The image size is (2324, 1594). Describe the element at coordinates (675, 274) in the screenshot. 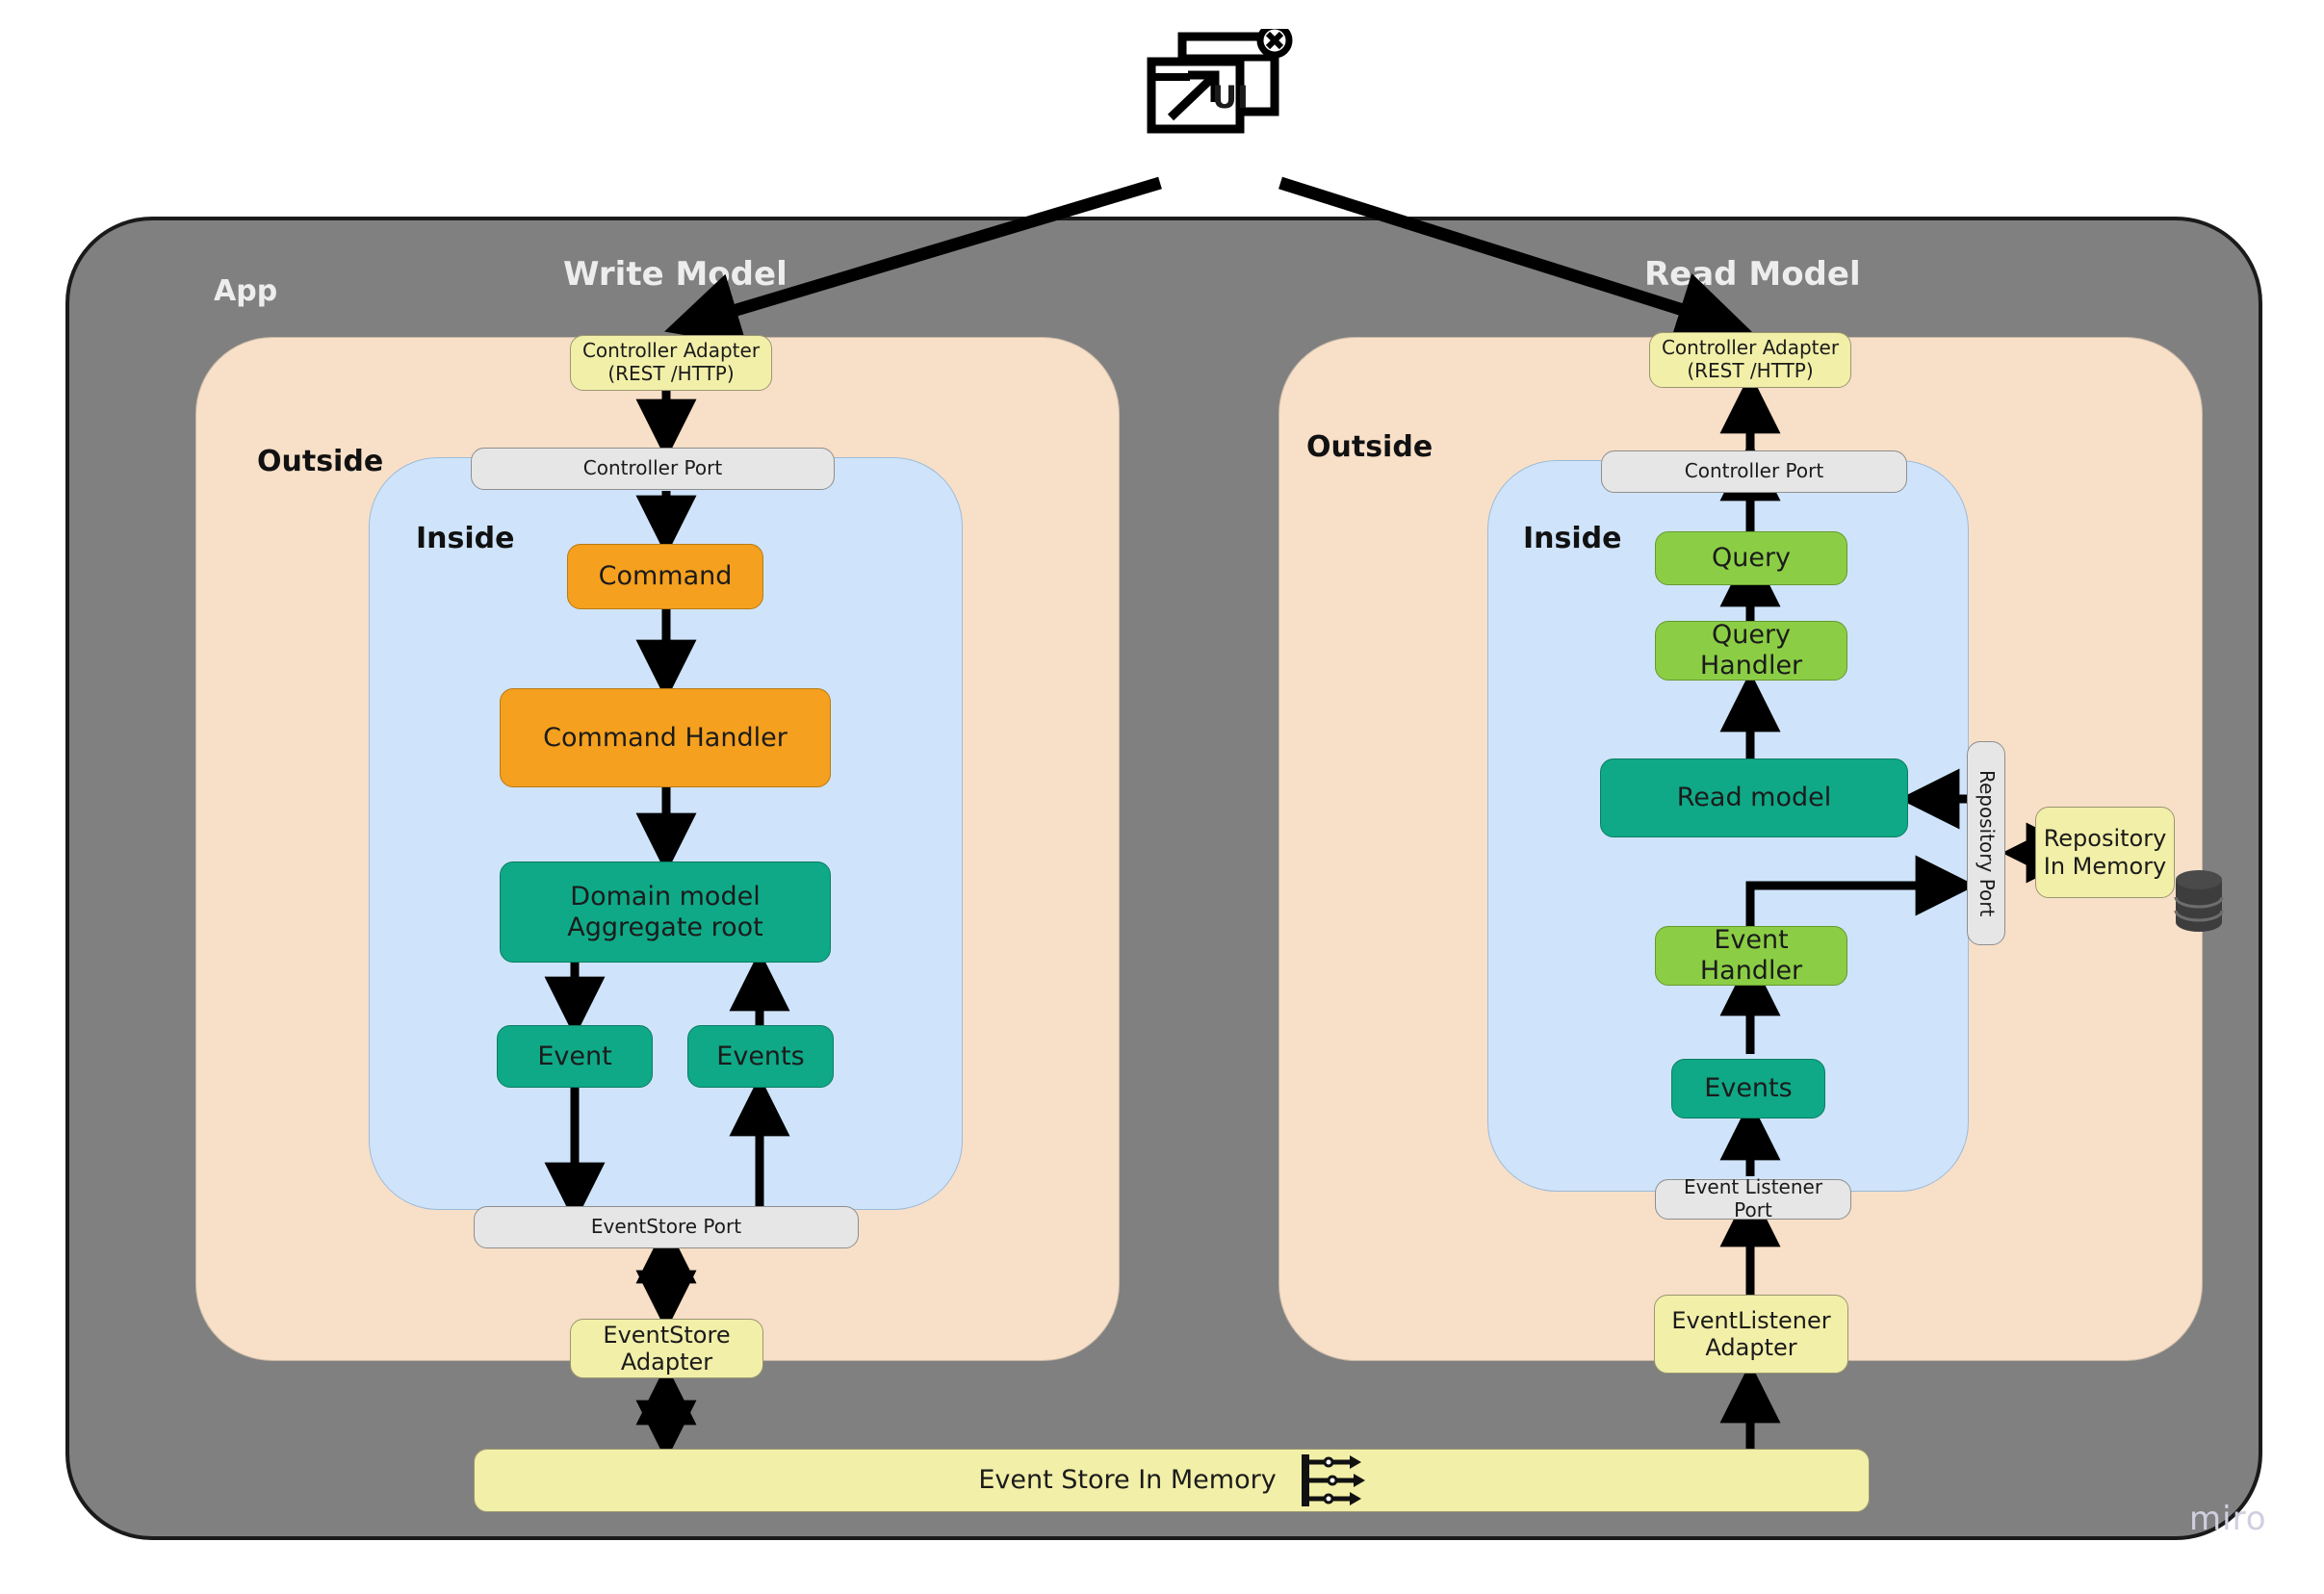

I see `write-model-title: Write Model` at that location.